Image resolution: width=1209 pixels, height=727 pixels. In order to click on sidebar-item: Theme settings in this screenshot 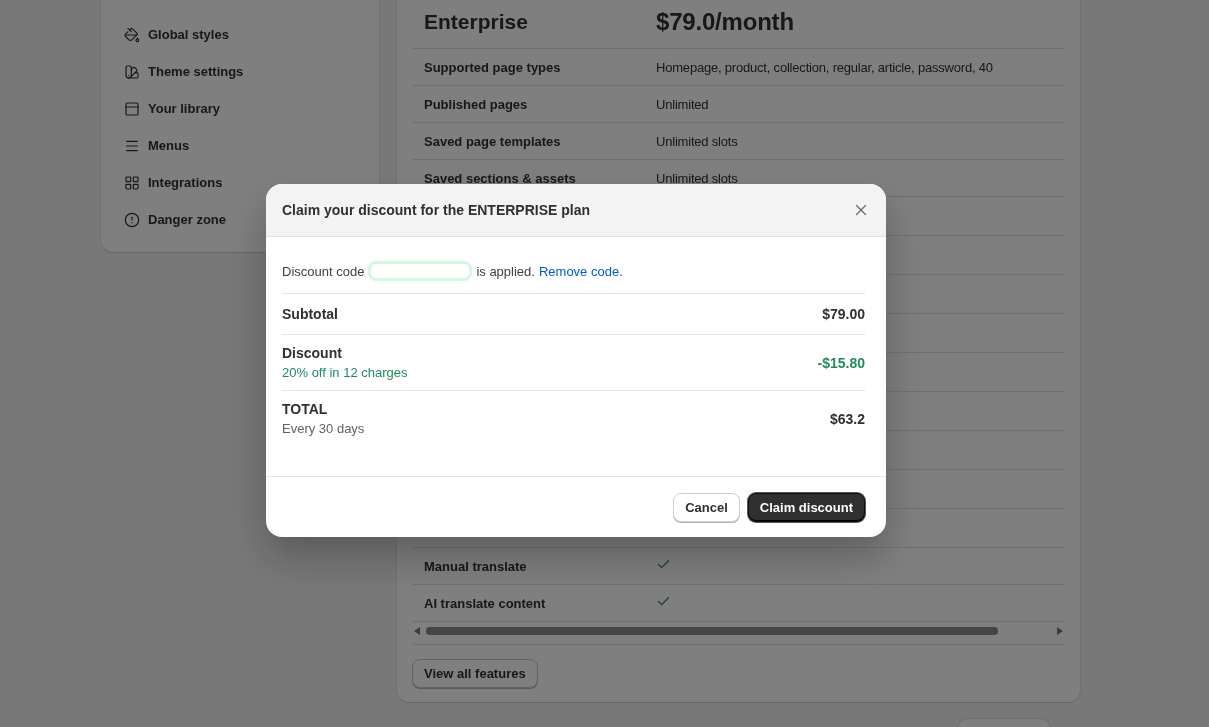, I will do `click(240, 71)`.